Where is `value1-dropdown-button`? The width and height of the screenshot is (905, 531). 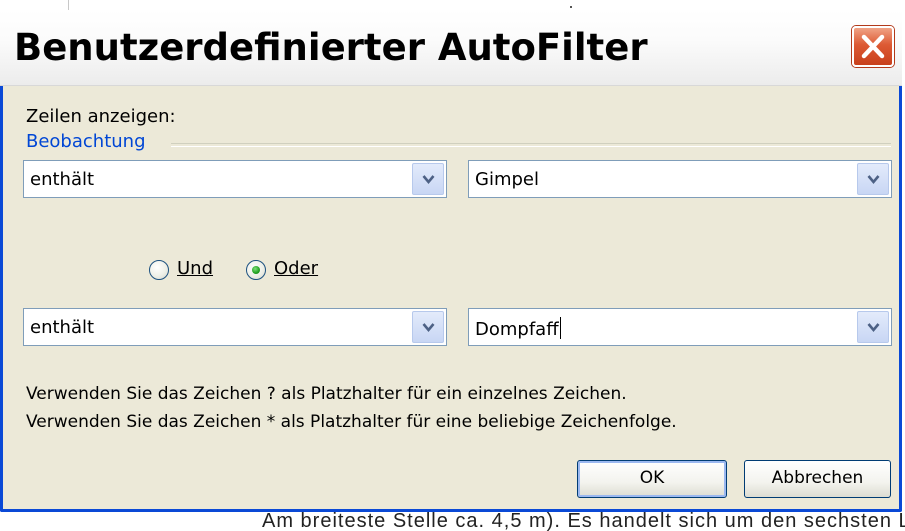
value1-dropdown-button is located at coordinates (873, 179).